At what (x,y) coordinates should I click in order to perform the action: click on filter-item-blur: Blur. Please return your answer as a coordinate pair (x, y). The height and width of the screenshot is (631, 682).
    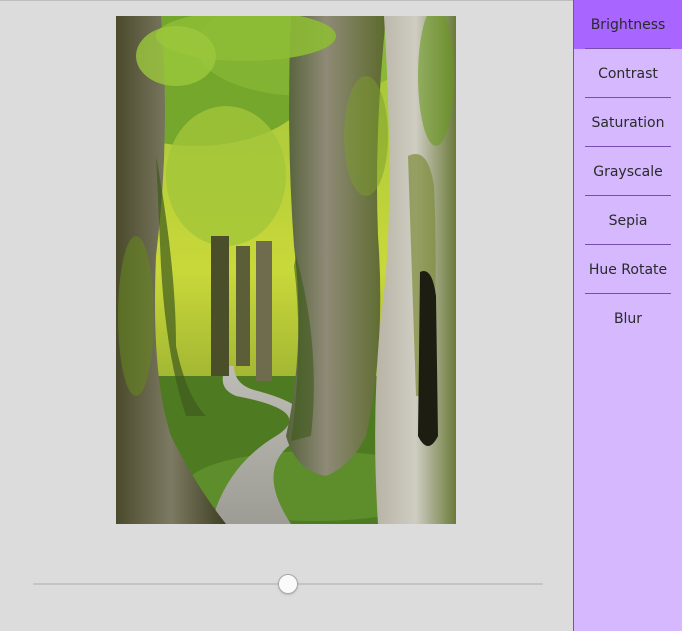
    Looking at the image, I should click on (628, 318).